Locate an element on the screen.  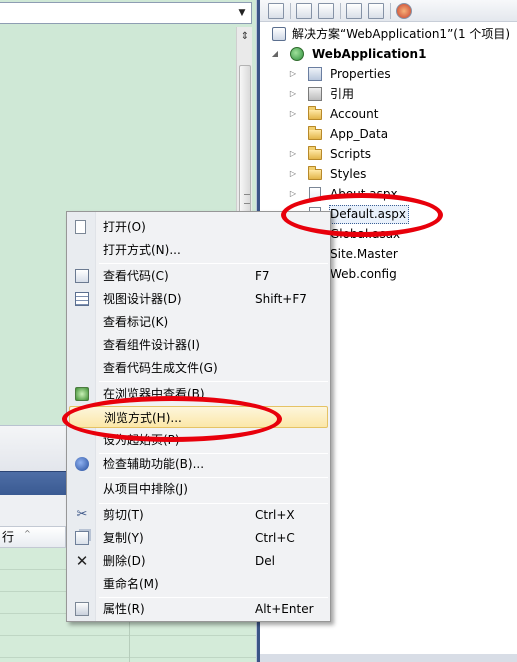
open-file-icon is located at coordinates (80, 227).